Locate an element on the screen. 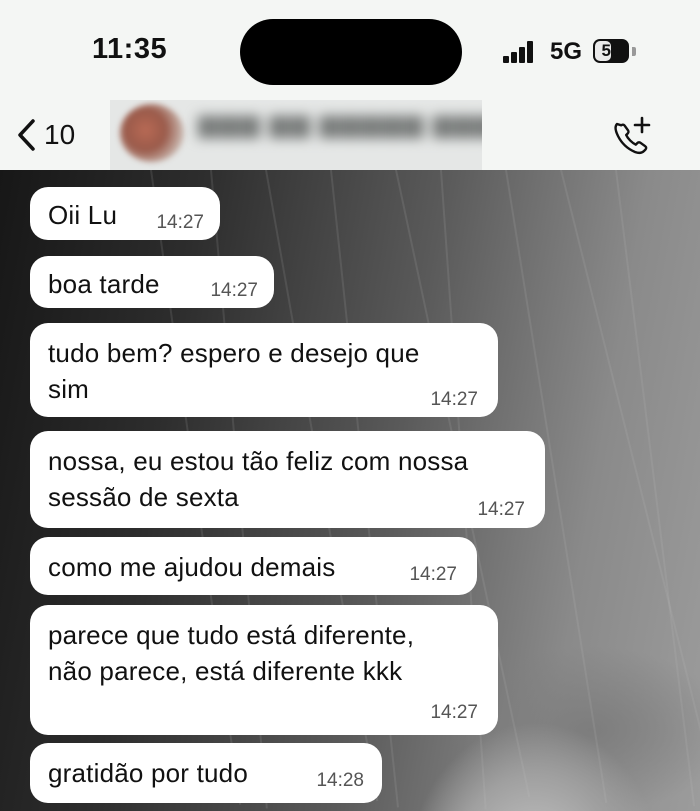  contact-info: ▆▆▆ ▆▆ ▆▆▆▆▆ ▆▆▆▆ is located at coordinates (296, 135).